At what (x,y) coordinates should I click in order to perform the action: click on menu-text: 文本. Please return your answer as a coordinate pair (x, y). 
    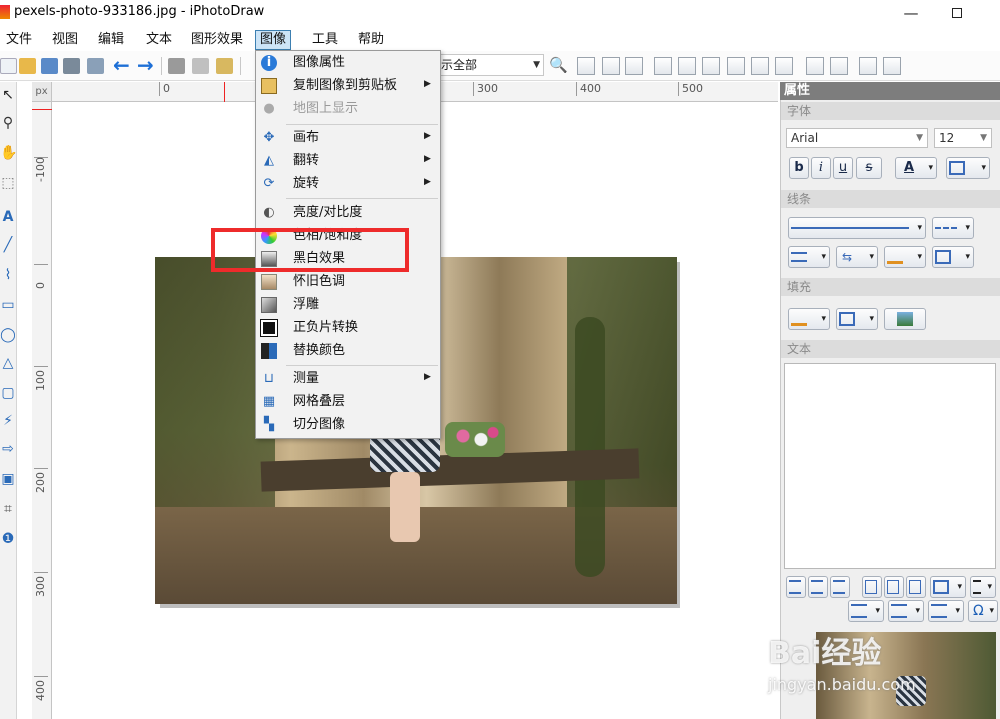
    Looking at the image, I should click on (159, 40).